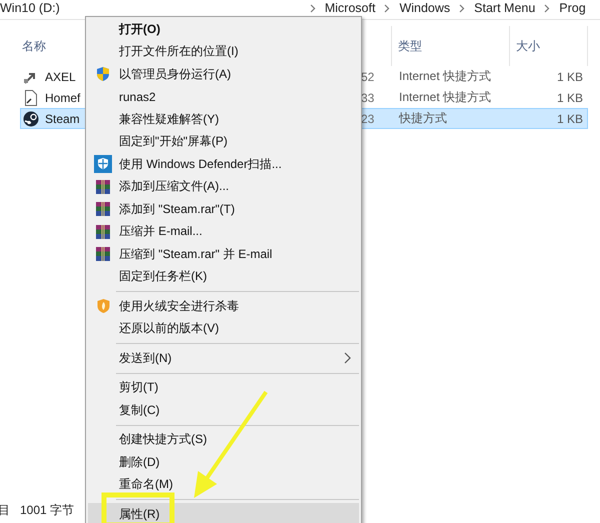  Describe the element at coordinates (367, 97) in the screenshot. I see `date-fragment: 33` at that location.